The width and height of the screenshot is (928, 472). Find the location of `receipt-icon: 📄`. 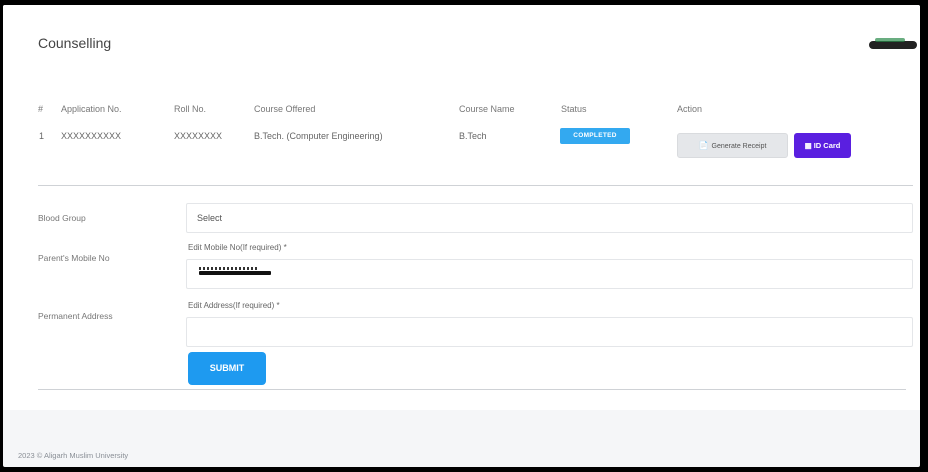

receipt-icon: 📄 is located at coordinates (703, 145).